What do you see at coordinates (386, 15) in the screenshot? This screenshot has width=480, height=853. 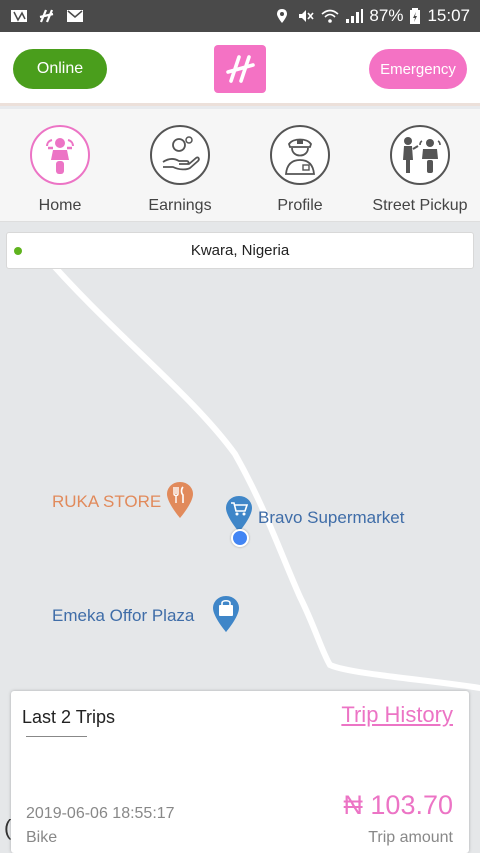 I see `battery-percent: 87%` at bounding box center [386, 15].